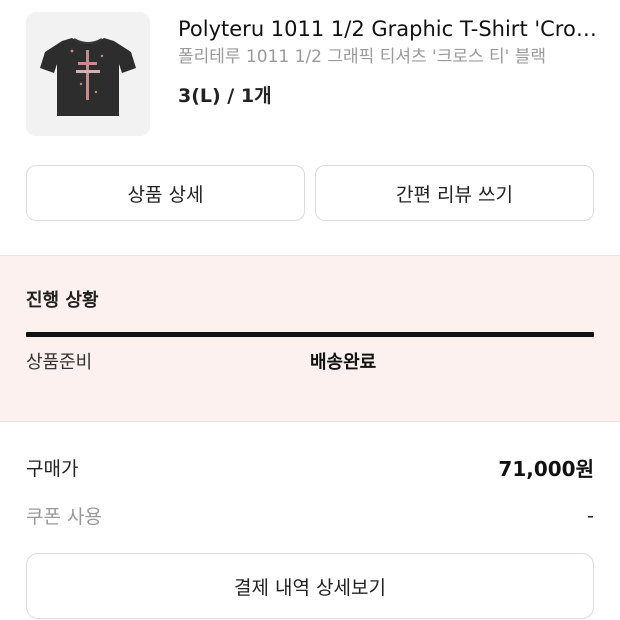 The height and width of the screenshot is (620, 620). What do you see at coordinates (310, 586) in the screenshot?
I see `payment-detail-button: 결제 내역 상세보기` at bounding box center [310, 586].